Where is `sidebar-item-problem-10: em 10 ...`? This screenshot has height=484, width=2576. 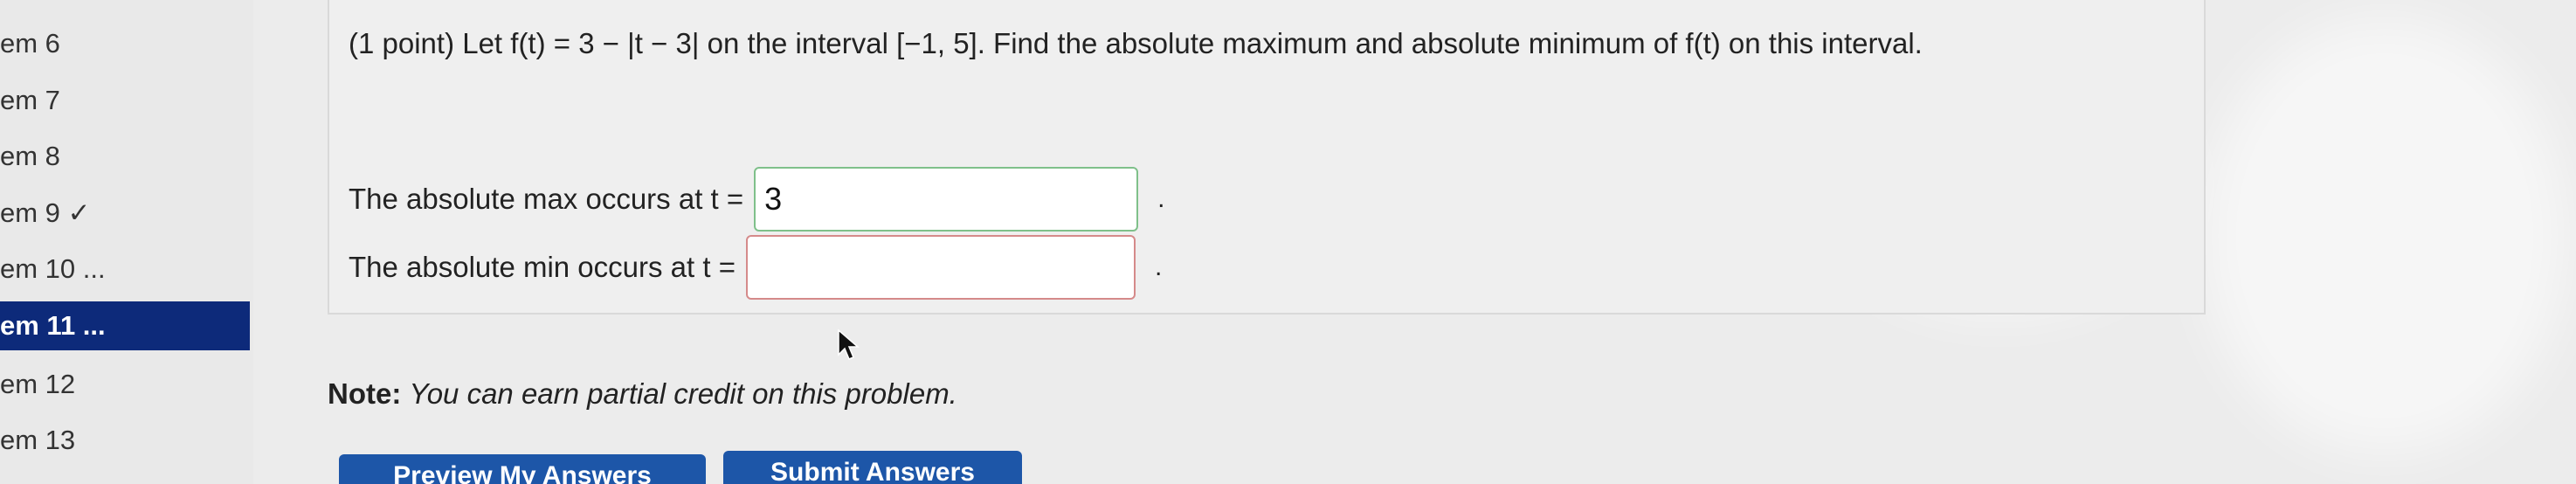 sidebar-item-problem-10: em 10 ... is located at coordinates (125, 269).